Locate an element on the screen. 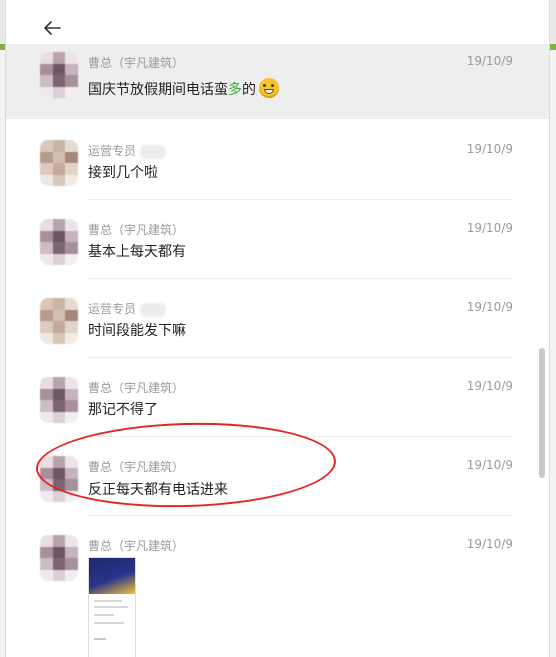 The height and width of the screenshot is (657, 556). message-text-part: 的 is located at coordinates (249, 90).